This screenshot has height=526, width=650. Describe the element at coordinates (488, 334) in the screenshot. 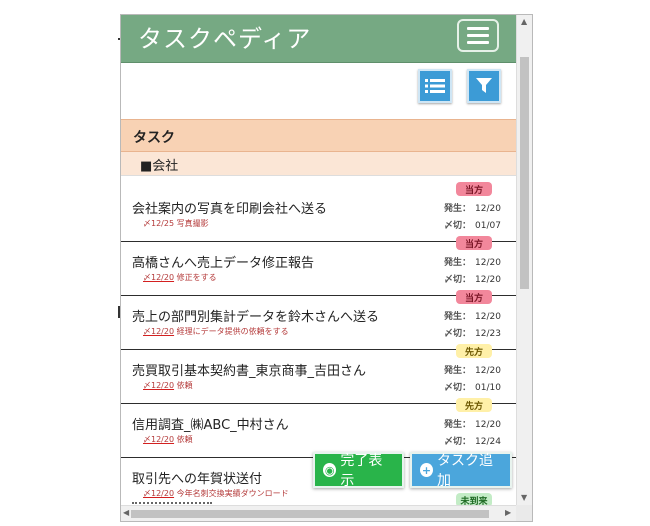

I see `due-date: 12/23` at that location.